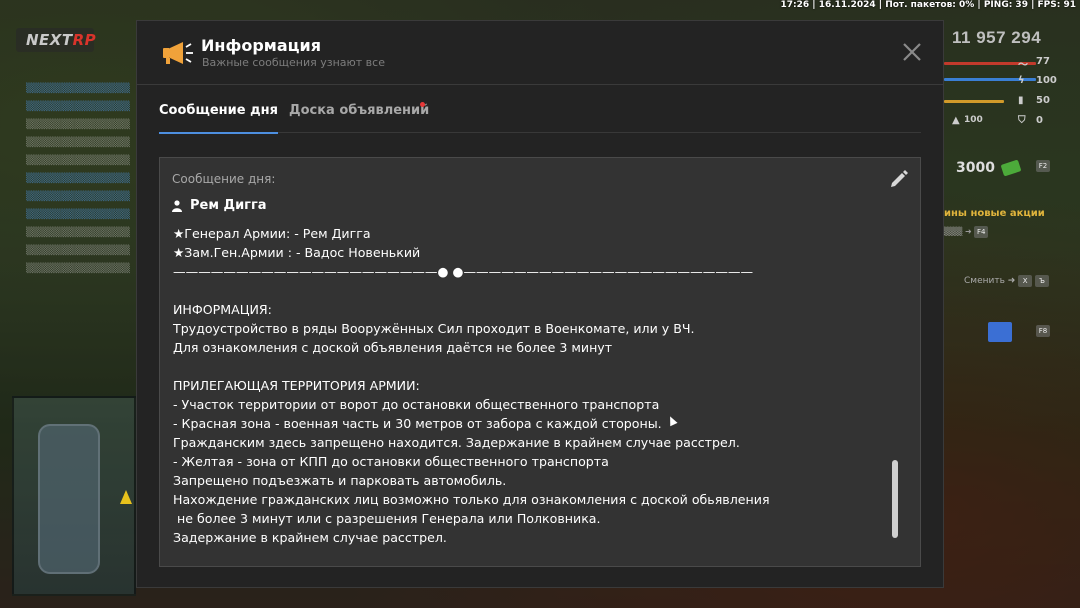  I want to click on food-icon: ▮, so click(1021, 100).